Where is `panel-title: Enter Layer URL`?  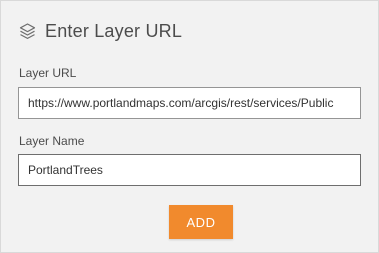
panel-title: Enter Layer URL is located at coordinates (114, 30).